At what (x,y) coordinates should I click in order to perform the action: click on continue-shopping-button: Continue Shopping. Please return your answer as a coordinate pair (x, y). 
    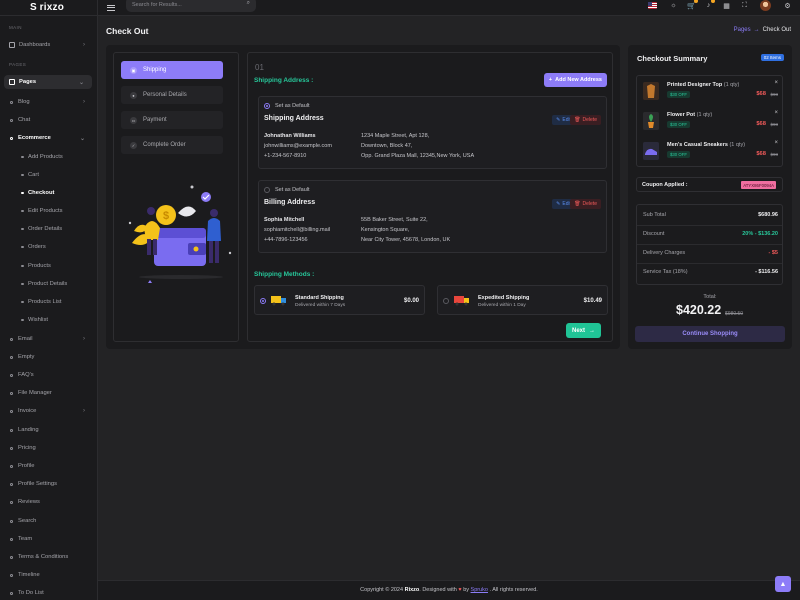
    Looking at the image, I should click on (710, 334).